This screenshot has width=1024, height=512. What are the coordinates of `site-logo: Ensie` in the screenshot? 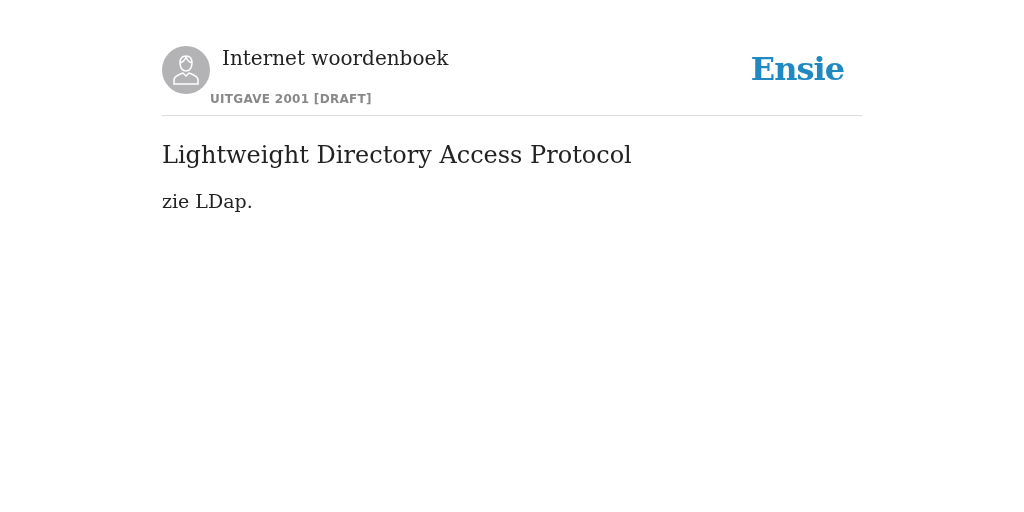 It's located at (797, 69).